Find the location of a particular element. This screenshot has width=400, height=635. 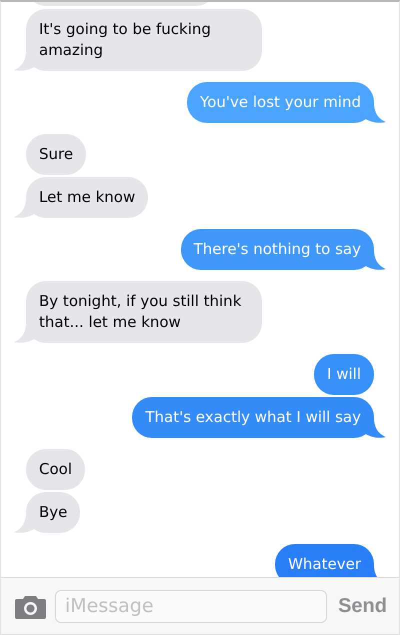

camera-icon is located at coordinates (30, 606).